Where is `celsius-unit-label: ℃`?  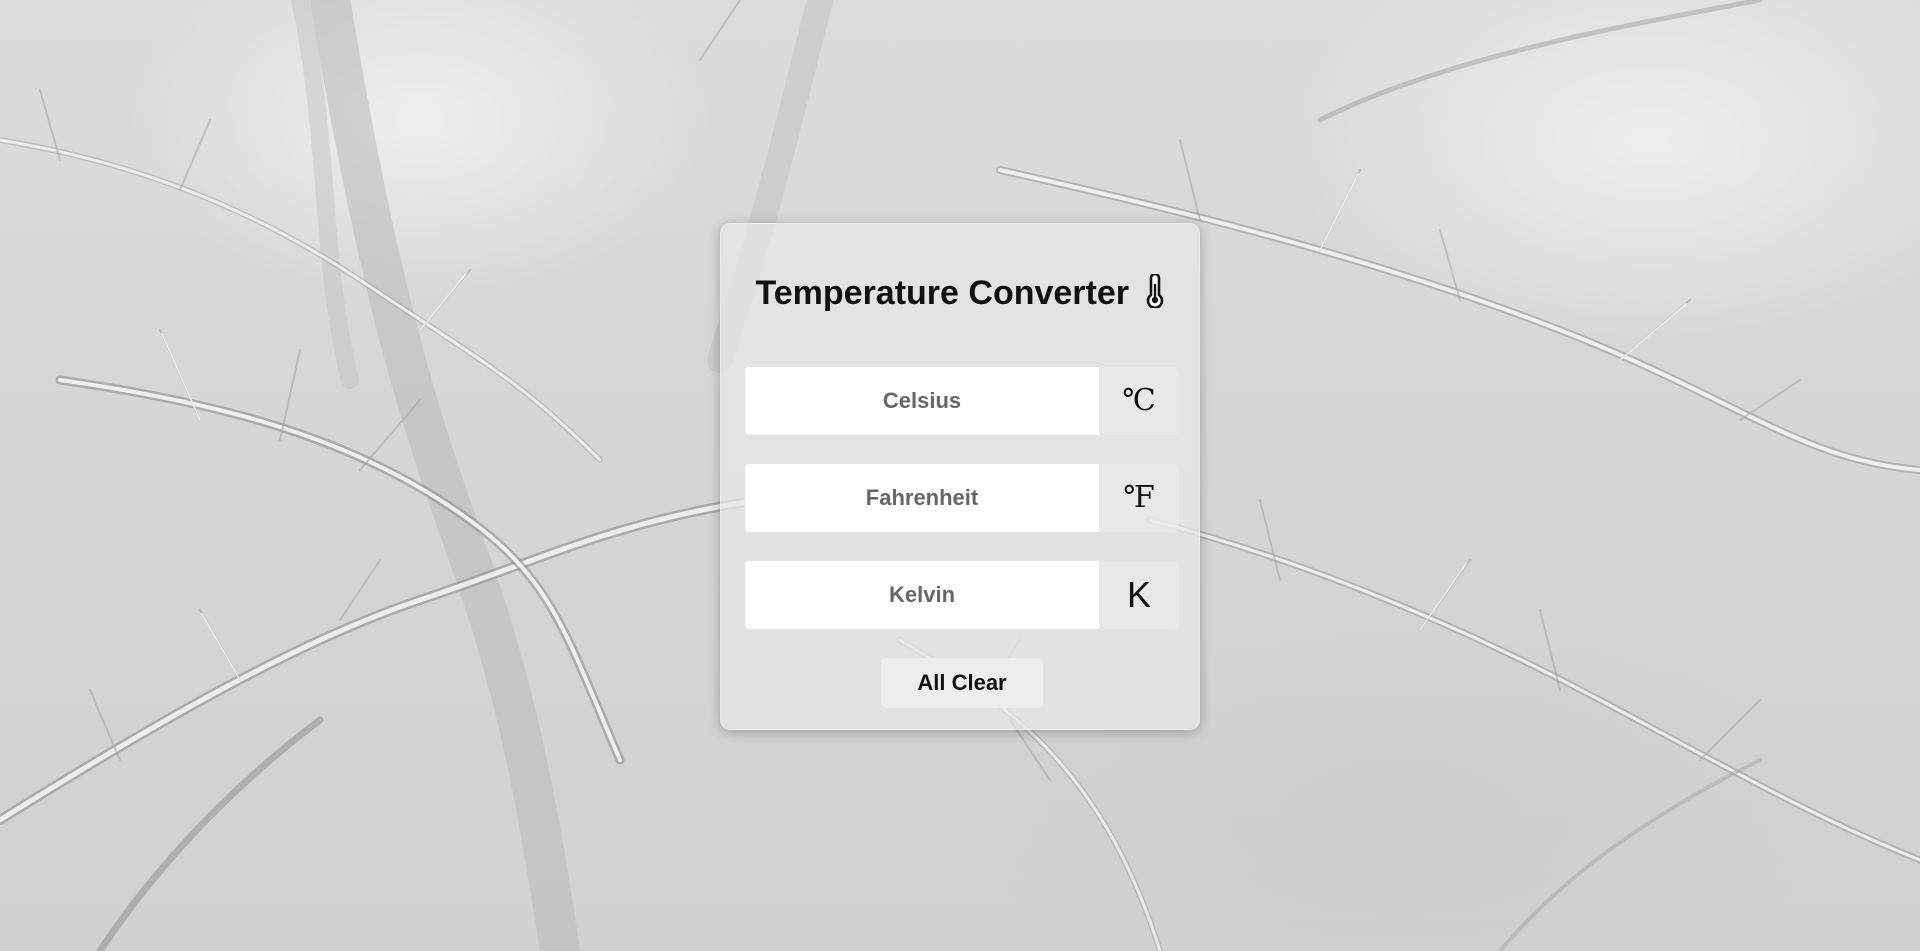 celsius-unit-label: ℃ is located at coordinates (1139, 401).